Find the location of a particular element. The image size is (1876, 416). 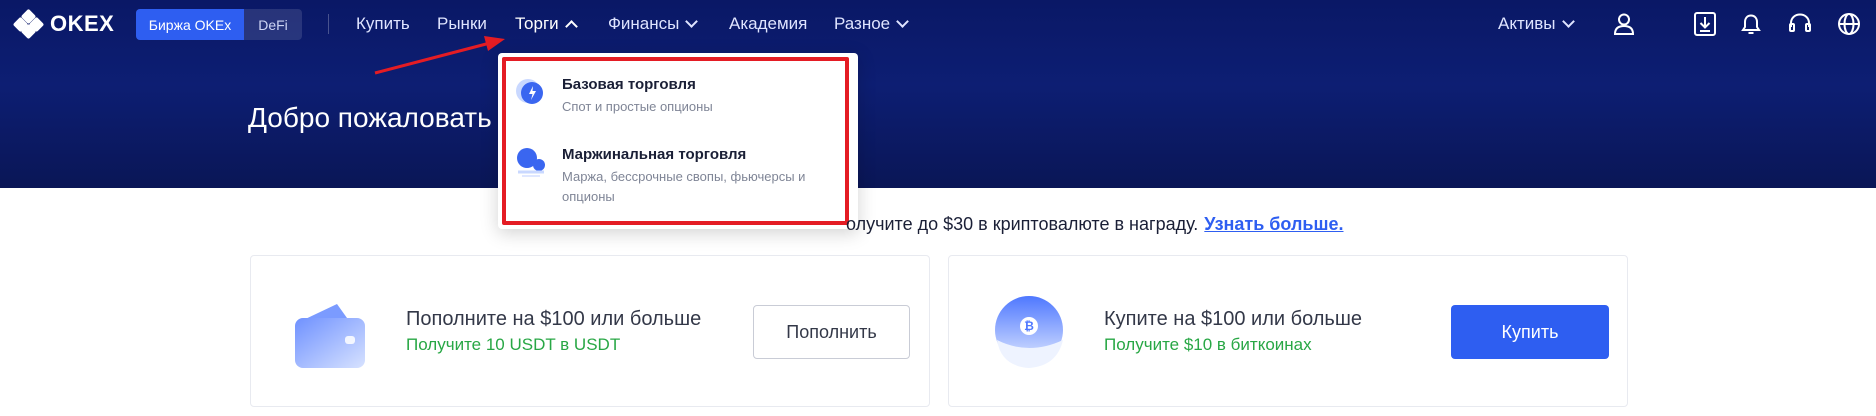

deposit-card-subtitle: Получите 10 USDT в USDT is located at coordinates (513, 344).